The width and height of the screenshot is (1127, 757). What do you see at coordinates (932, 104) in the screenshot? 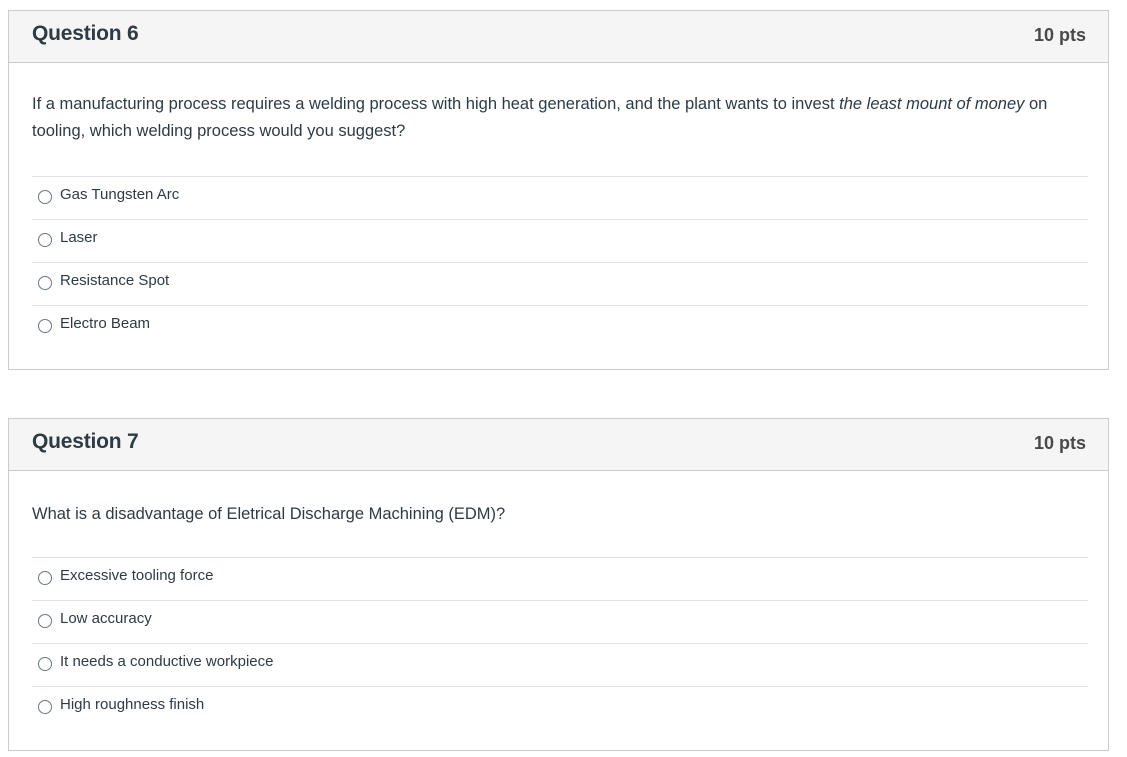
I see `question-text-emphasis: the least mount of money` at bounding box center [932, 104].